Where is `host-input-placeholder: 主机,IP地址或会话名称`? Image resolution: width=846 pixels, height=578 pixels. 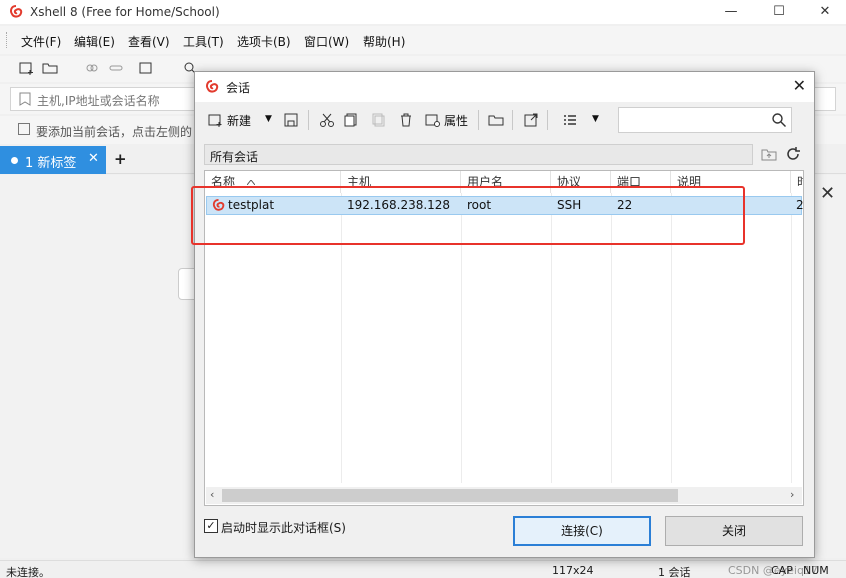
host-input-placeholder: 主机,IP地址或会话名称 is located at coordinates (98, 101).